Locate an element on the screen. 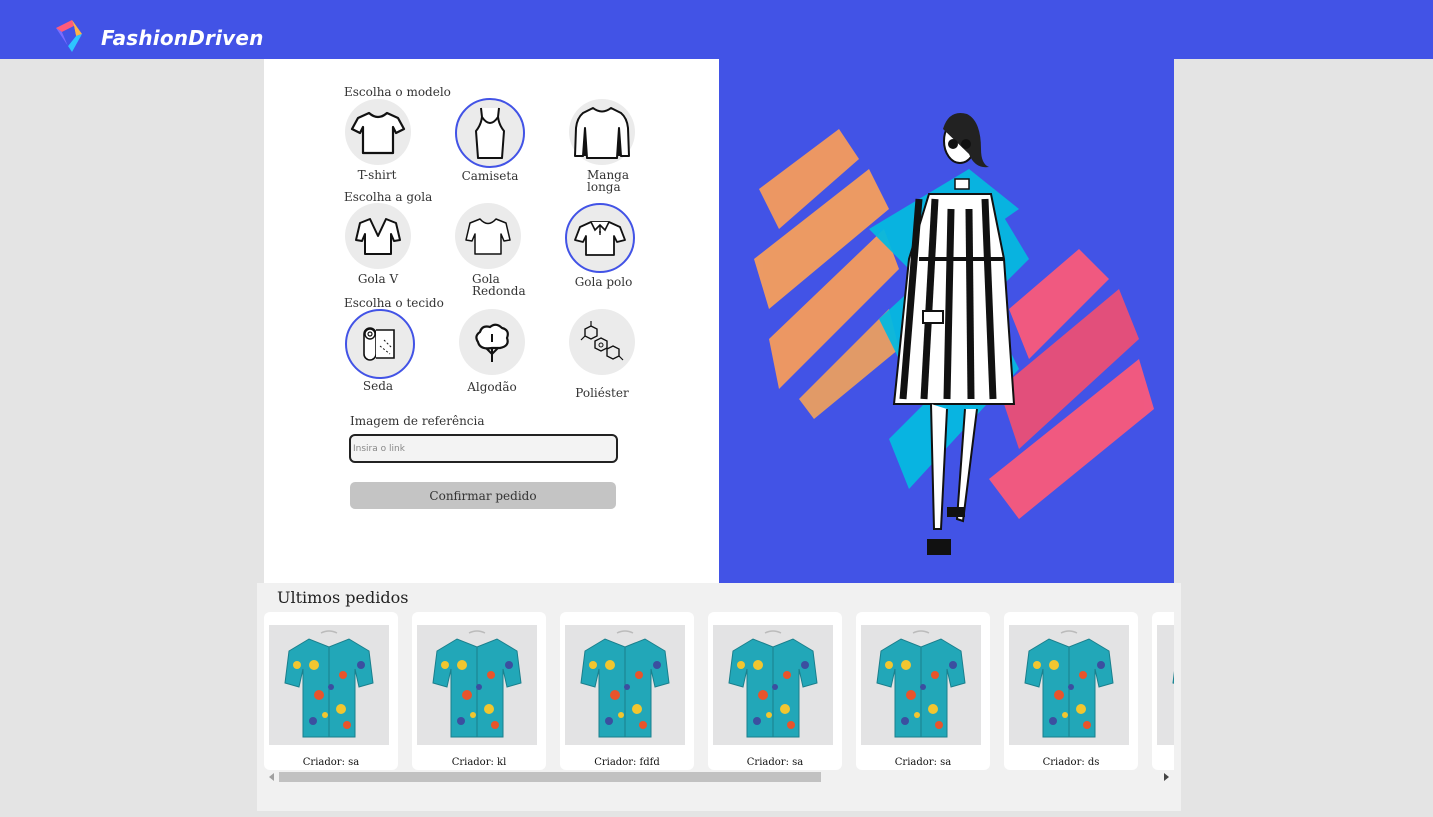  reference-link-input is located at coordinates (483, 448).